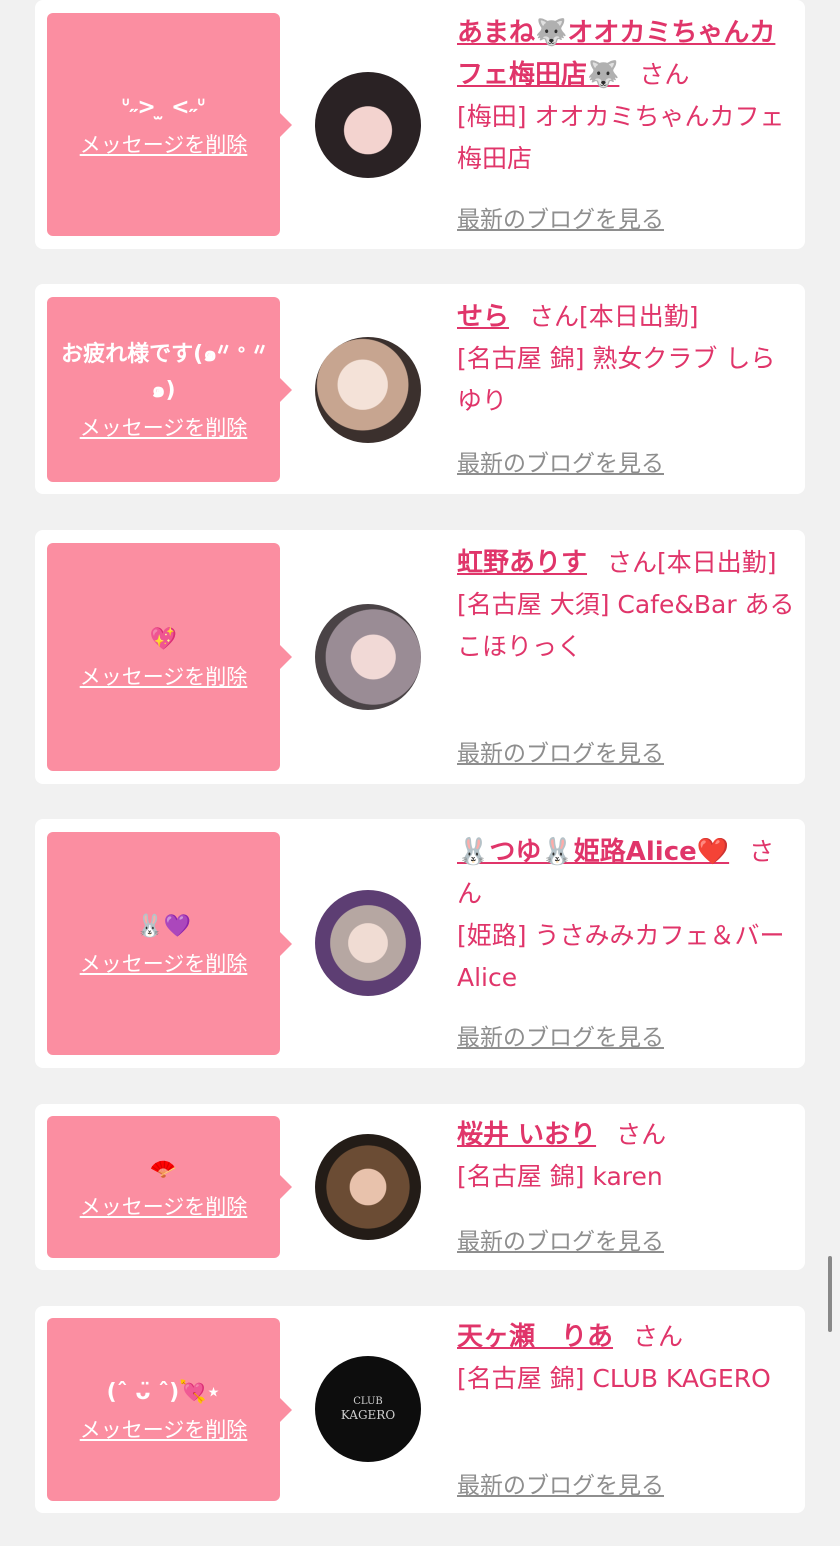  I want to click on message-bubble: (ˆ ᴗ̈ ˆ)💘⋆ メッセージを削除, so click(169, 1409).